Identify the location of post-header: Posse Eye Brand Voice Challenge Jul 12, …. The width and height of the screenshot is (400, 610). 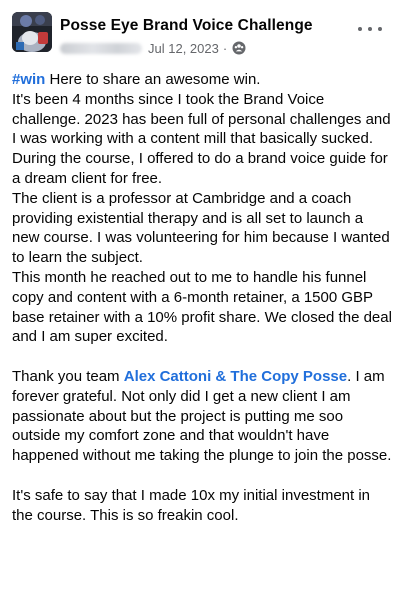
(200, 36).